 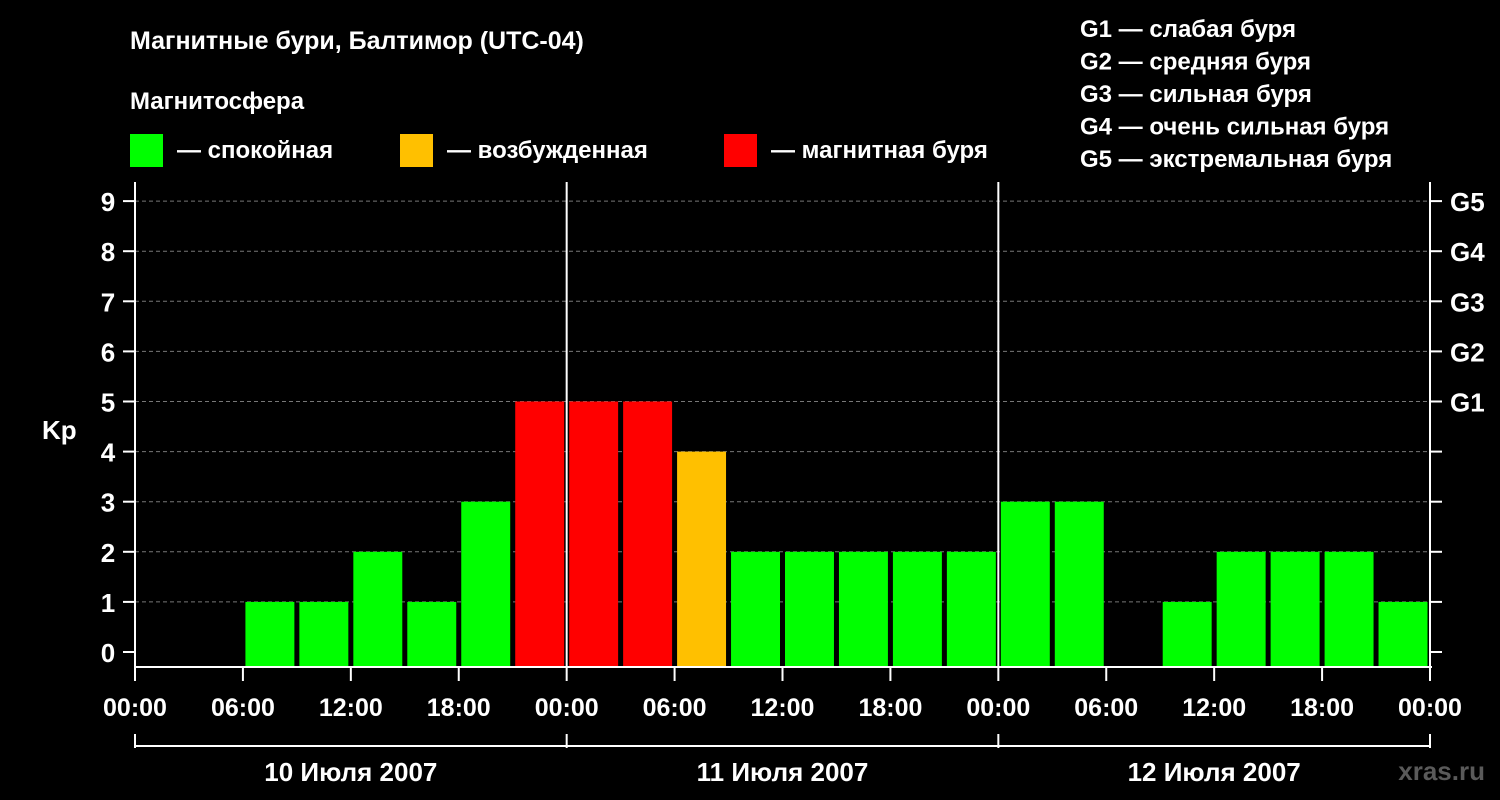 I want to click on y-tick-label: 9, so click(x=108, y=202).